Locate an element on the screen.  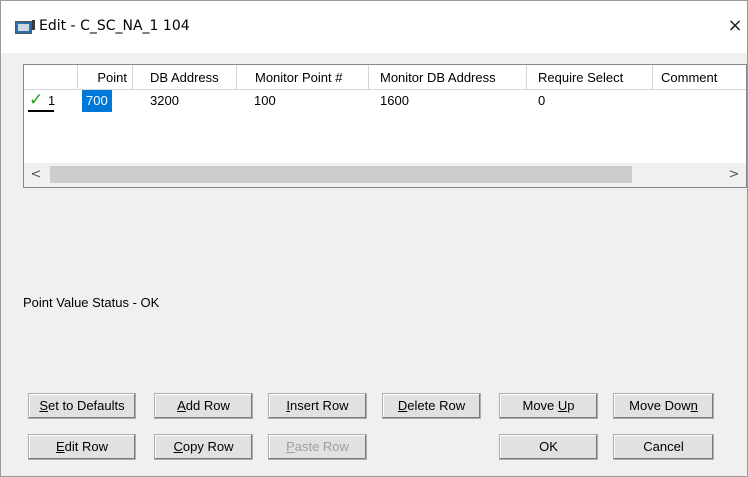
button-label: et to Defaults is located at coordinates (86, 405).